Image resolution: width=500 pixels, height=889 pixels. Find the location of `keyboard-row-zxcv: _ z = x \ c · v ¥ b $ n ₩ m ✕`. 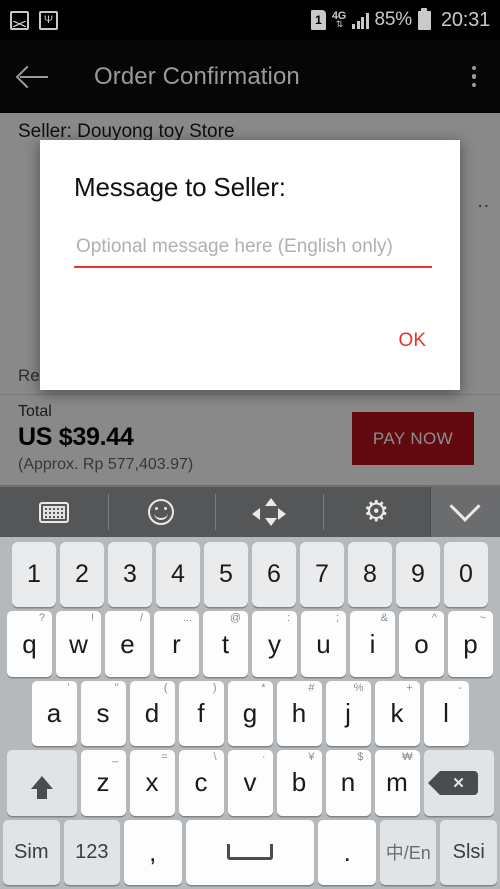

keyboard-row-zxcv: _ z = x \ c · v ¥ b $ n ₩ m ✕ is located at coordinates (250, 783).